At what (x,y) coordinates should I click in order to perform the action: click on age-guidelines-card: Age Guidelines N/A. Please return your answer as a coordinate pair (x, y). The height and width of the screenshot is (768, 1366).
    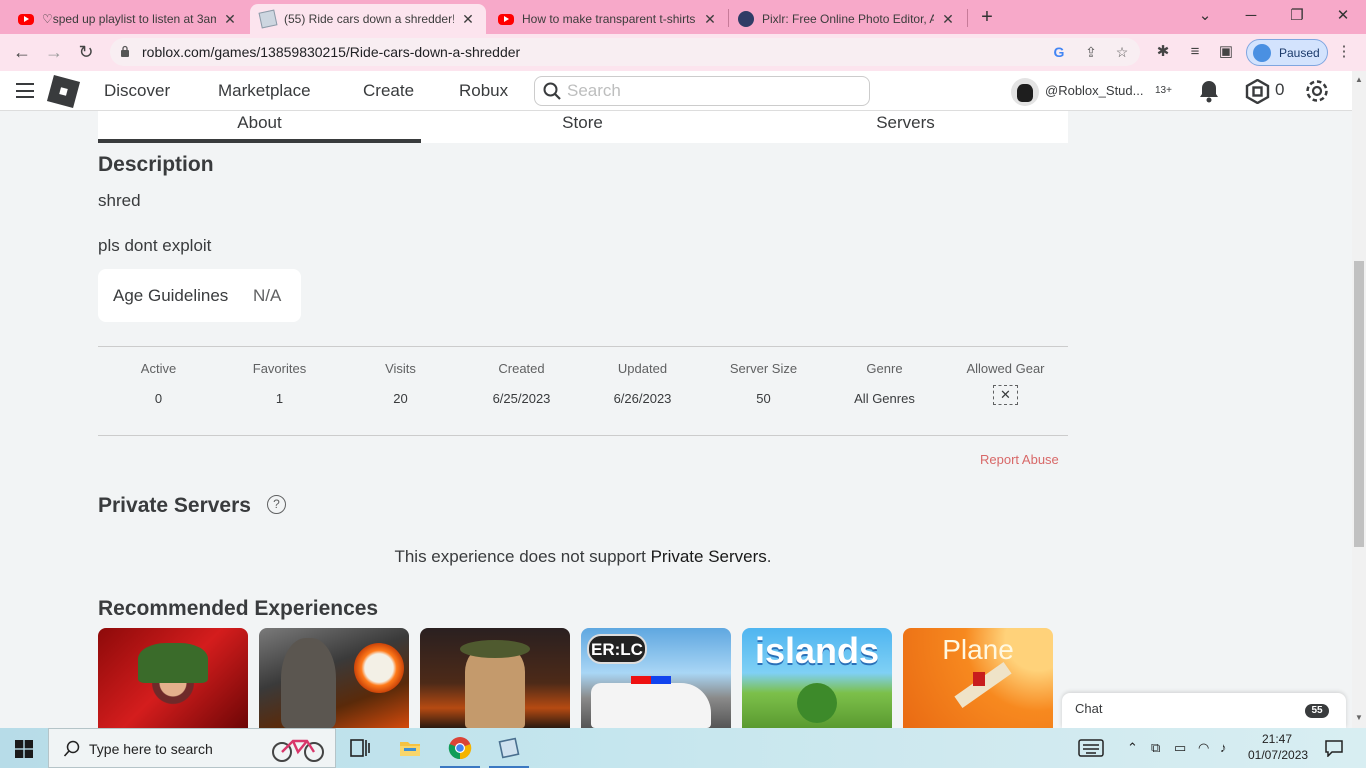
    Looking at the image, I should click on (199, 295).